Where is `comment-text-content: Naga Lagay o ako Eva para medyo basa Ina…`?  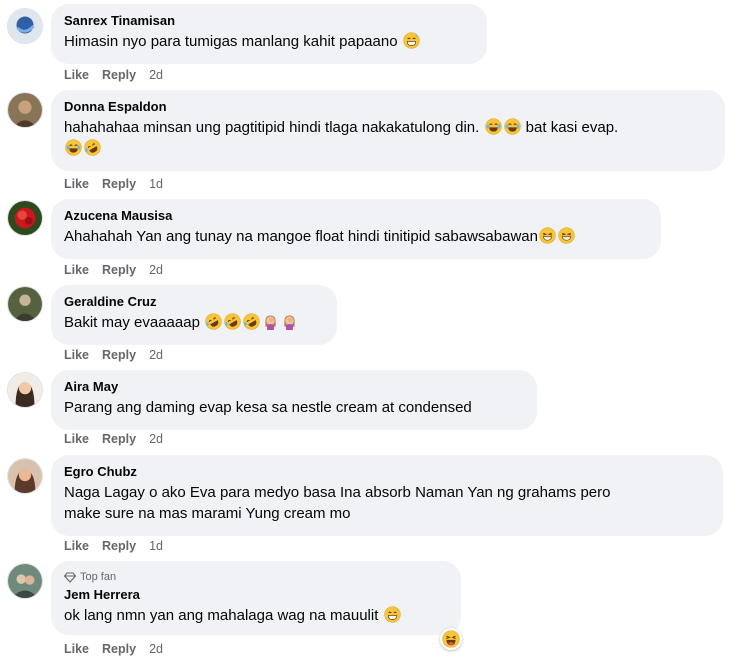
comment-text-content: Naga Lagay o ako Eva para medyo basa Ina… is located at coordinates (337, 492).